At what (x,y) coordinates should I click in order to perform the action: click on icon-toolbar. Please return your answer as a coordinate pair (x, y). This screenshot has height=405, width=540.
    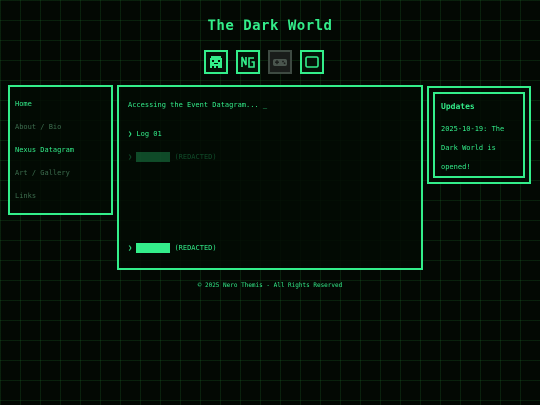
    Looking at the image, I should click on (264, 62).